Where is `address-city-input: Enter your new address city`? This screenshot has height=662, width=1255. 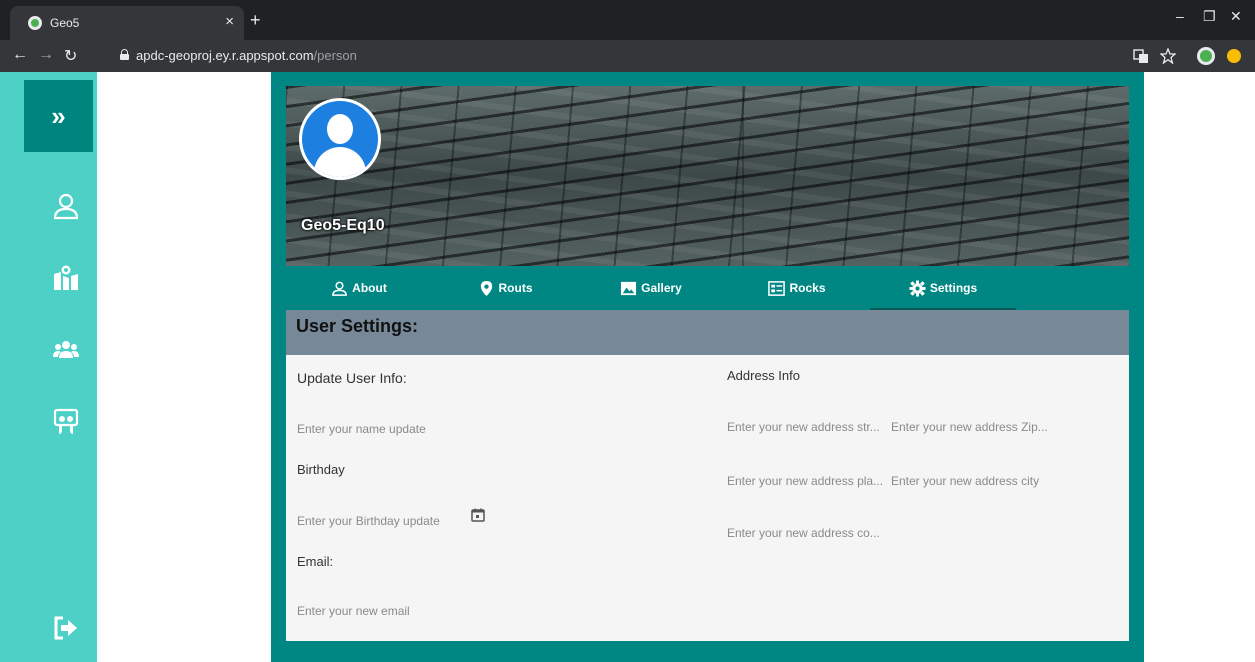
address-city-input: Enter your new address city is located at coordinates (965, 481).